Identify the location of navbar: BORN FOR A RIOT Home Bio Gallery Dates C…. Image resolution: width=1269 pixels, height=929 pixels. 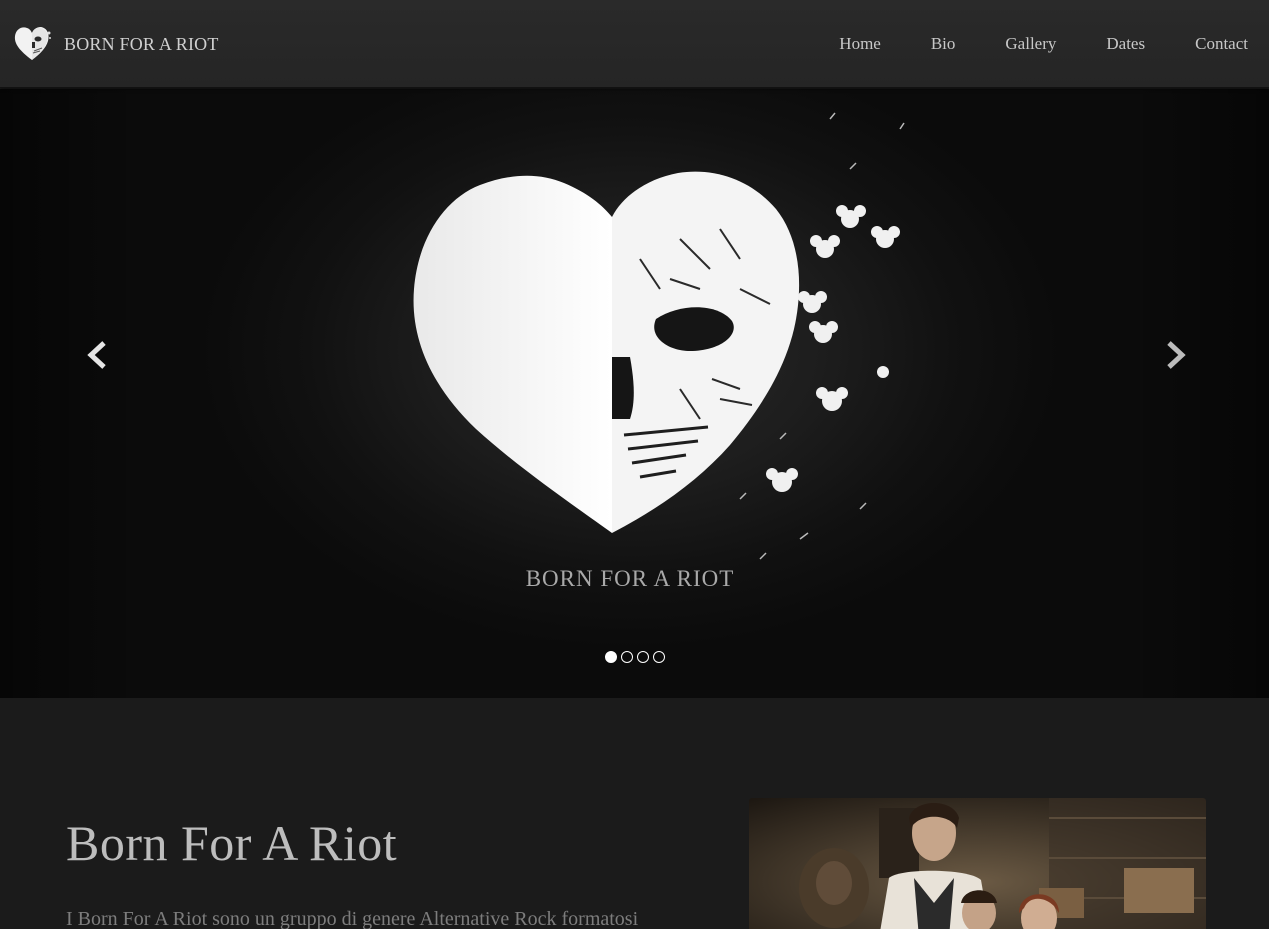
(634, 44).